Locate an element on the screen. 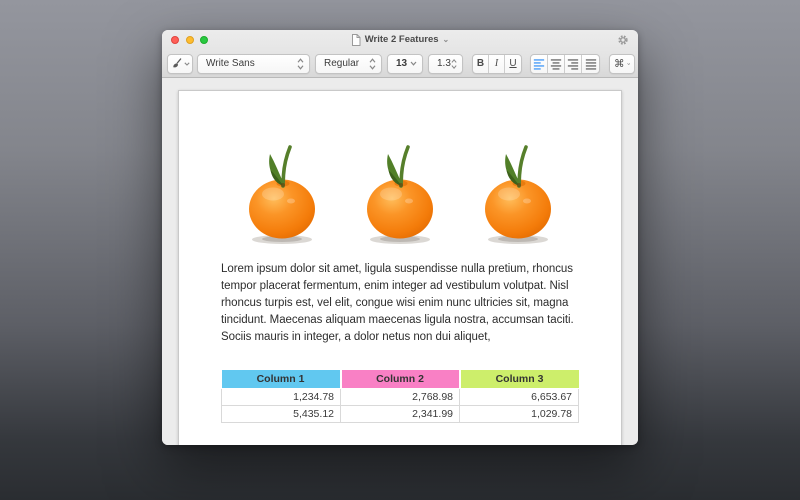 Image resolution: width=800 pixels, height=500 pixels. style-picker-button is located at coordinates (180, 63).